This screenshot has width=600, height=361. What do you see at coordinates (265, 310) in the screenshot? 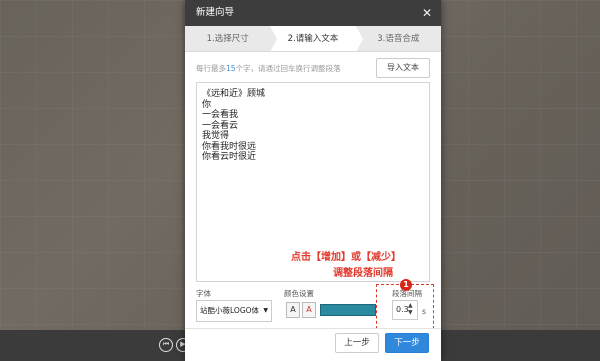
I see `chevron-down-icon: ▼` at bounding box center [265, 310].